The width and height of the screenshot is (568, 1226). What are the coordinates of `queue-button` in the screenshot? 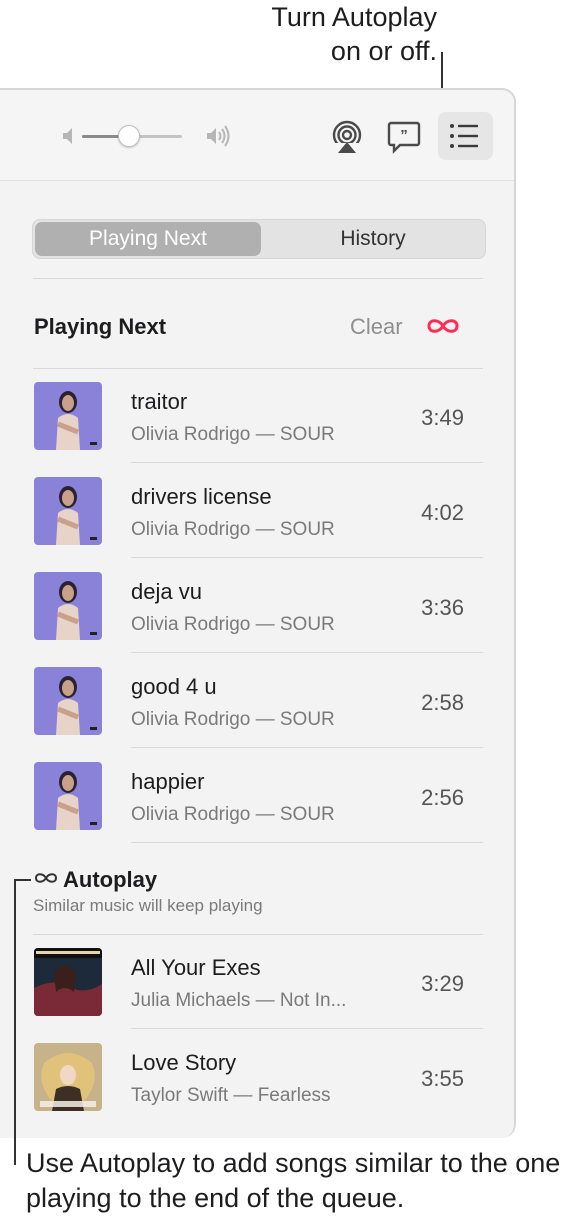 It's located at (465, 136).